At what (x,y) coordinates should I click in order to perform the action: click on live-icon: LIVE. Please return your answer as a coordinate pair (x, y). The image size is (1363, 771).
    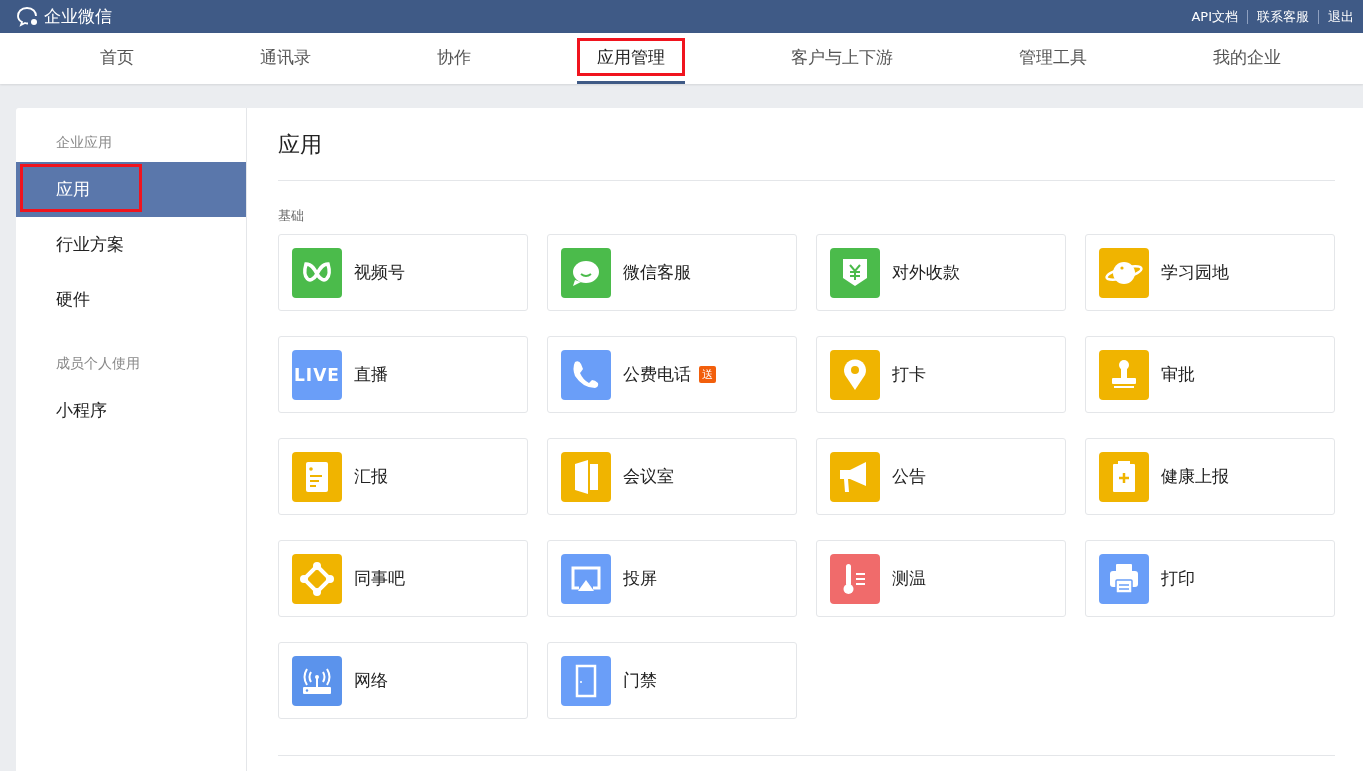
    Looking at the image, I should click on (317, 374).